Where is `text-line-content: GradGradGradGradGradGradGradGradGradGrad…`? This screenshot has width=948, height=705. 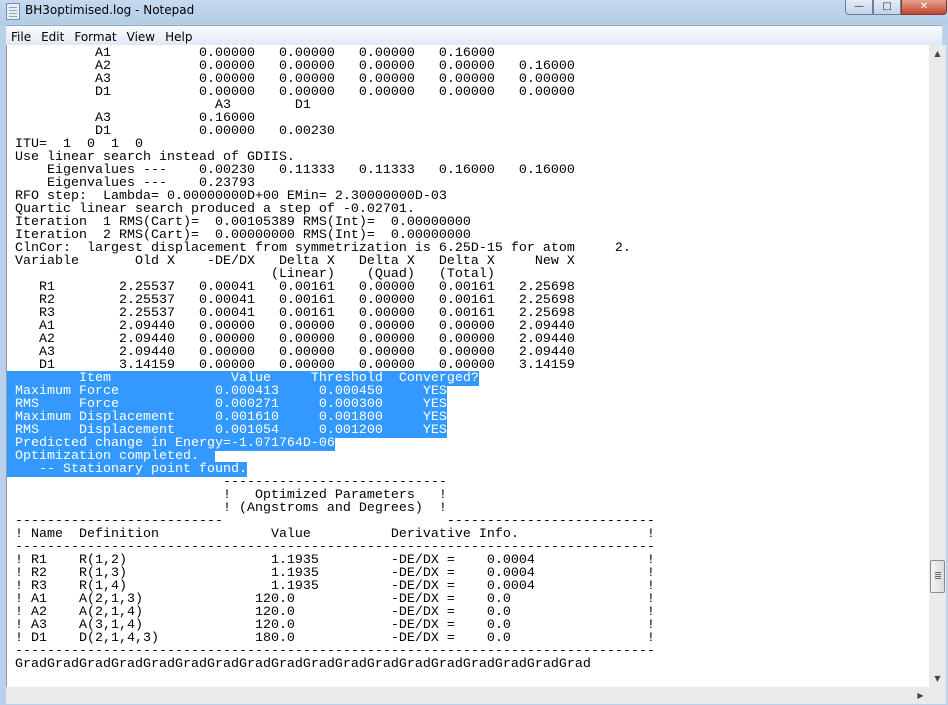
text-line-content: GradGradGradGradGradGradGradGradGradGrad… is located at coordinates (299, 664).